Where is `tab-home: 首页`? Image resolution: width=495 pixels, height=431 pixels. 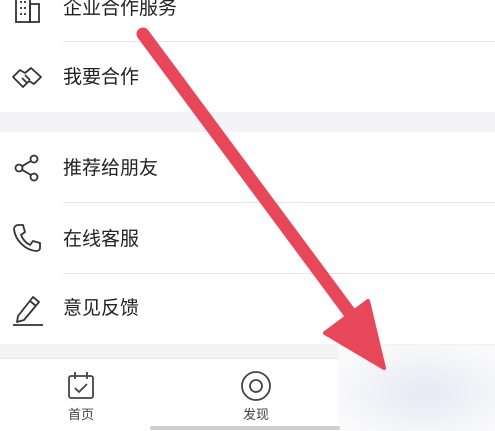
tab-home: 首页 is located at coordinates (81, 399).